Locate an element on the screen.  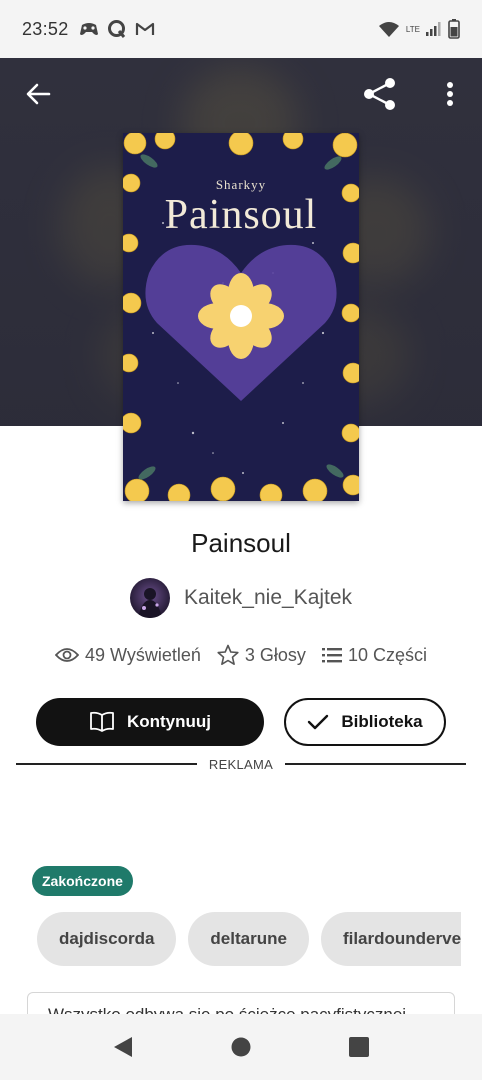
back-button is located at coordinates (38, 94).